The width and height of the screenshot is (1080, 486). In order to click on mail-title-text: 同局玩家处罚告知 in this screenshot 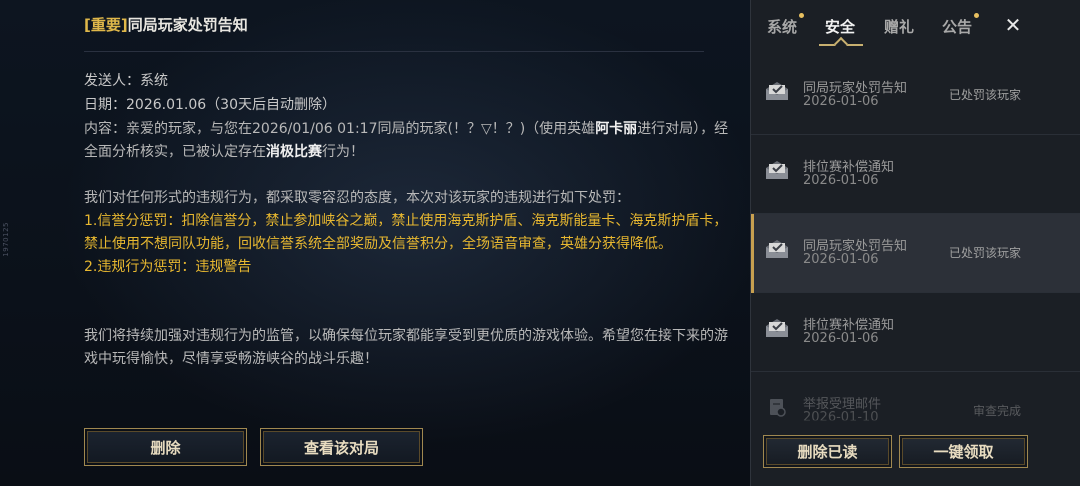, I will do `click(187, 25)`.